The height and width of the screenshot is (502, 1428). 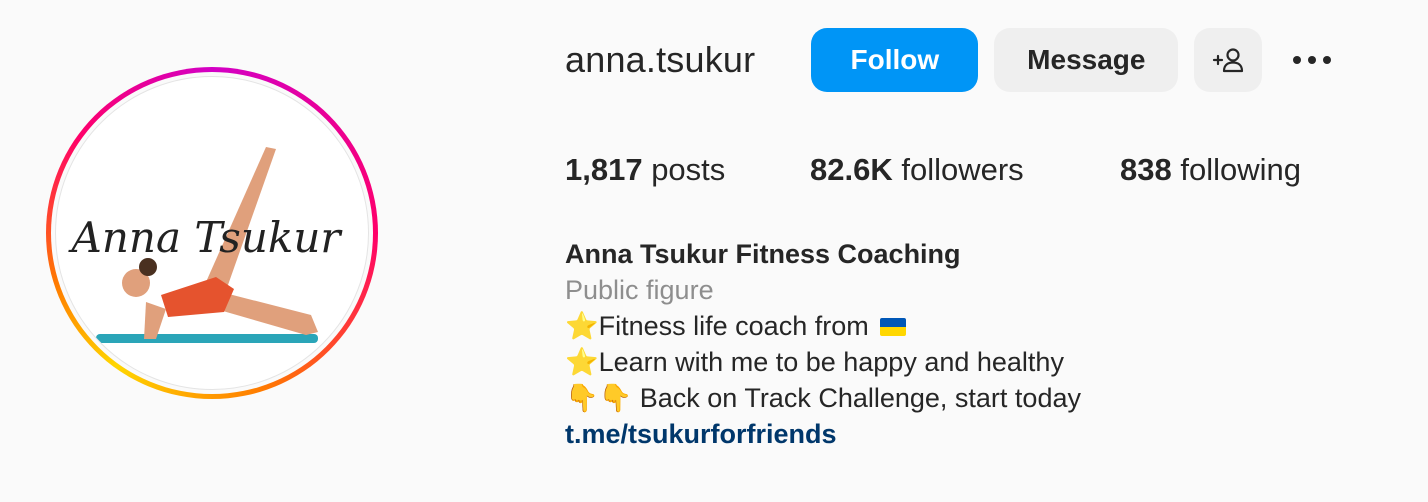 I want to click on bio-line-1-text: Fitness life coach from, so click(x=733, y=326).